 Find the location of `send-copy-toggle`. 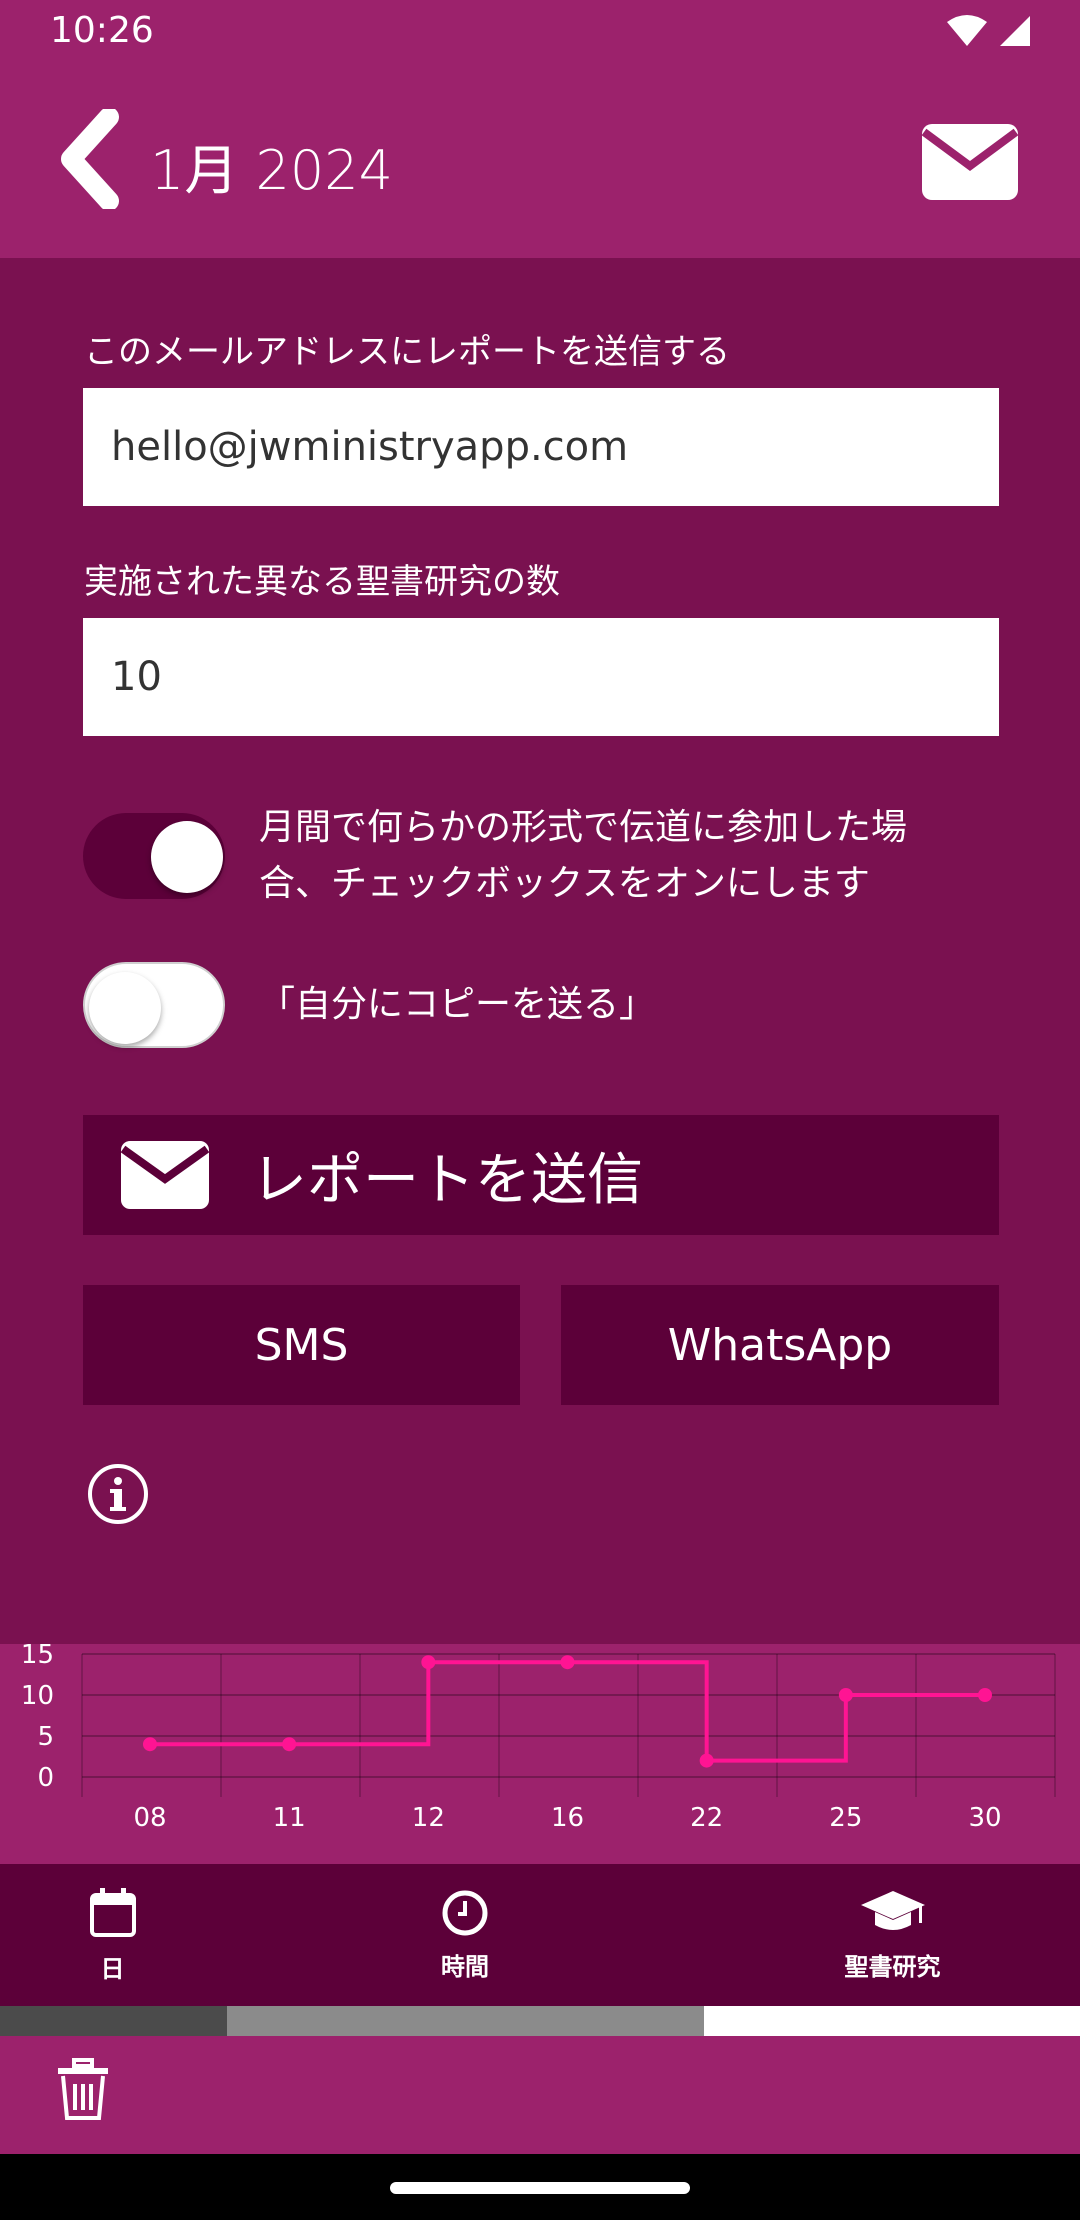

send-copy-toggle is located at coordinates (154, 1005).